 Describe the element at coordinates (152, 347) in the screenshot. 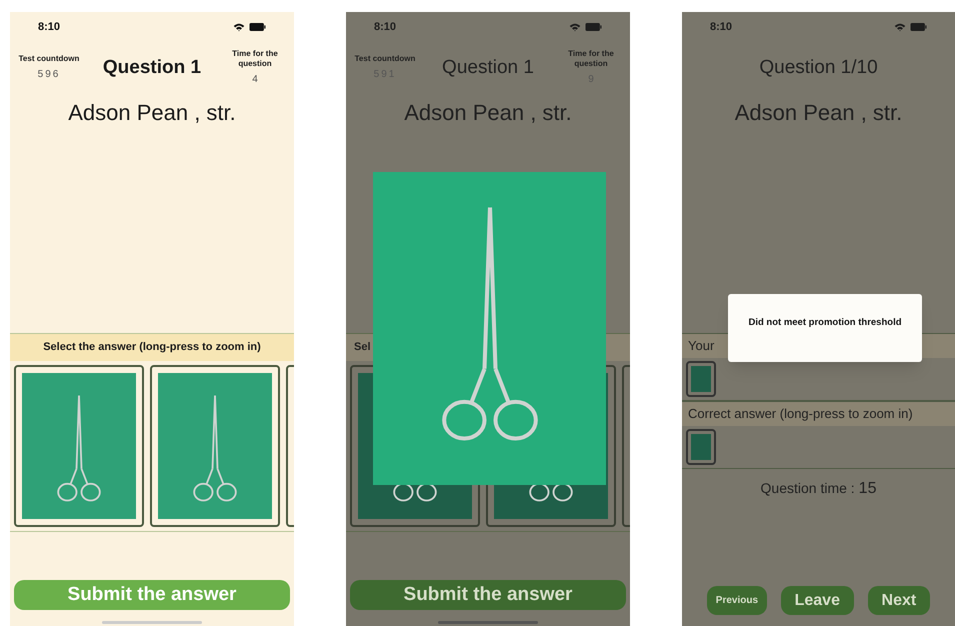

I see `answer-header: Select the answer (long-press to zoom in)` at that location.